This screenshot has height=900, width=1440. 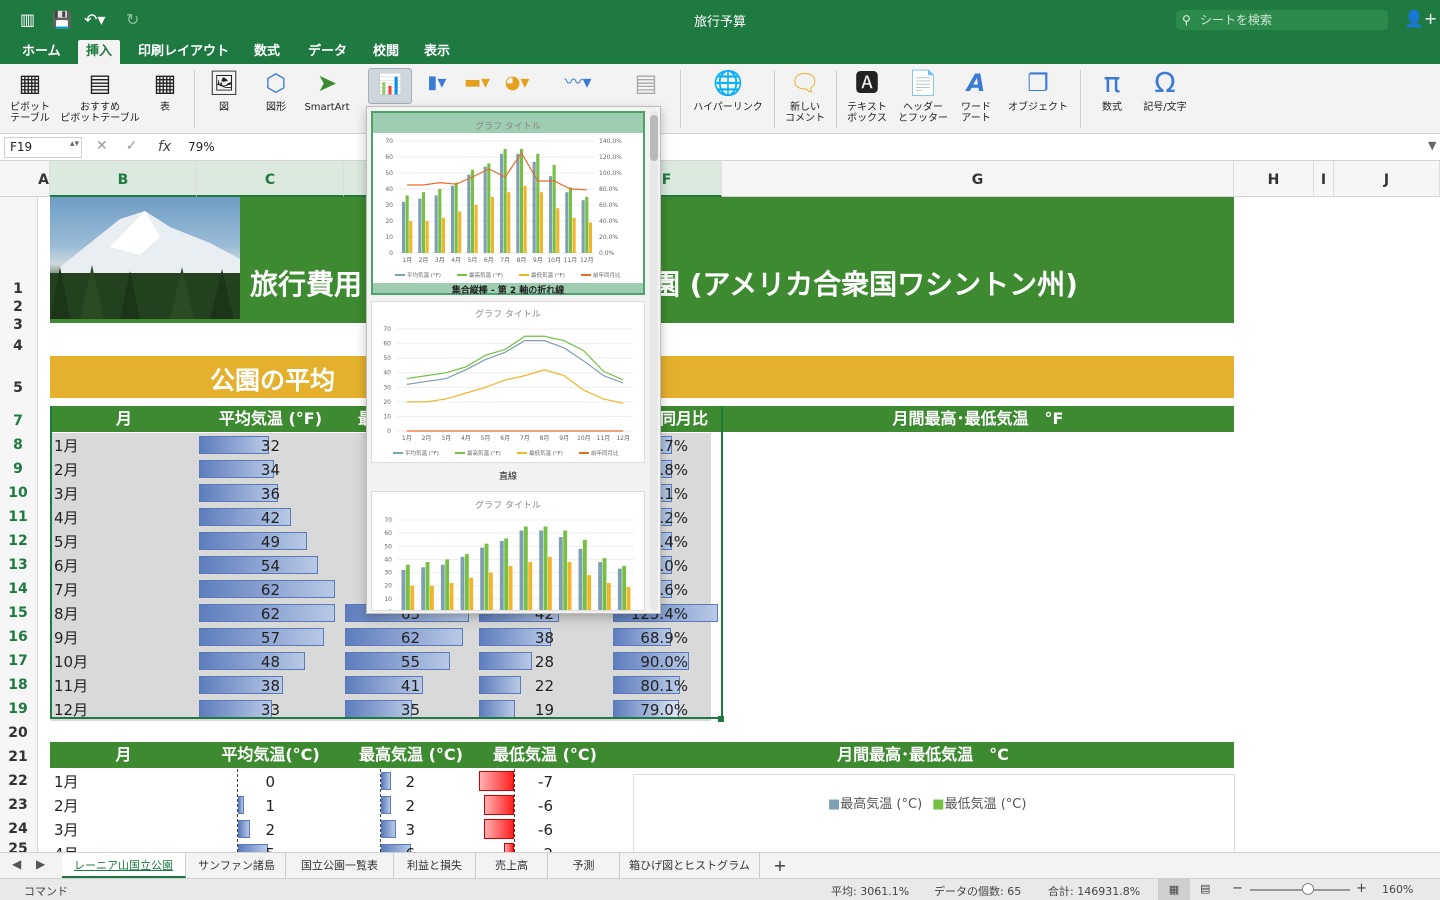 I want to click on formula-cancel-confirm-icons: ✕✓, so click(x=125, y=146).